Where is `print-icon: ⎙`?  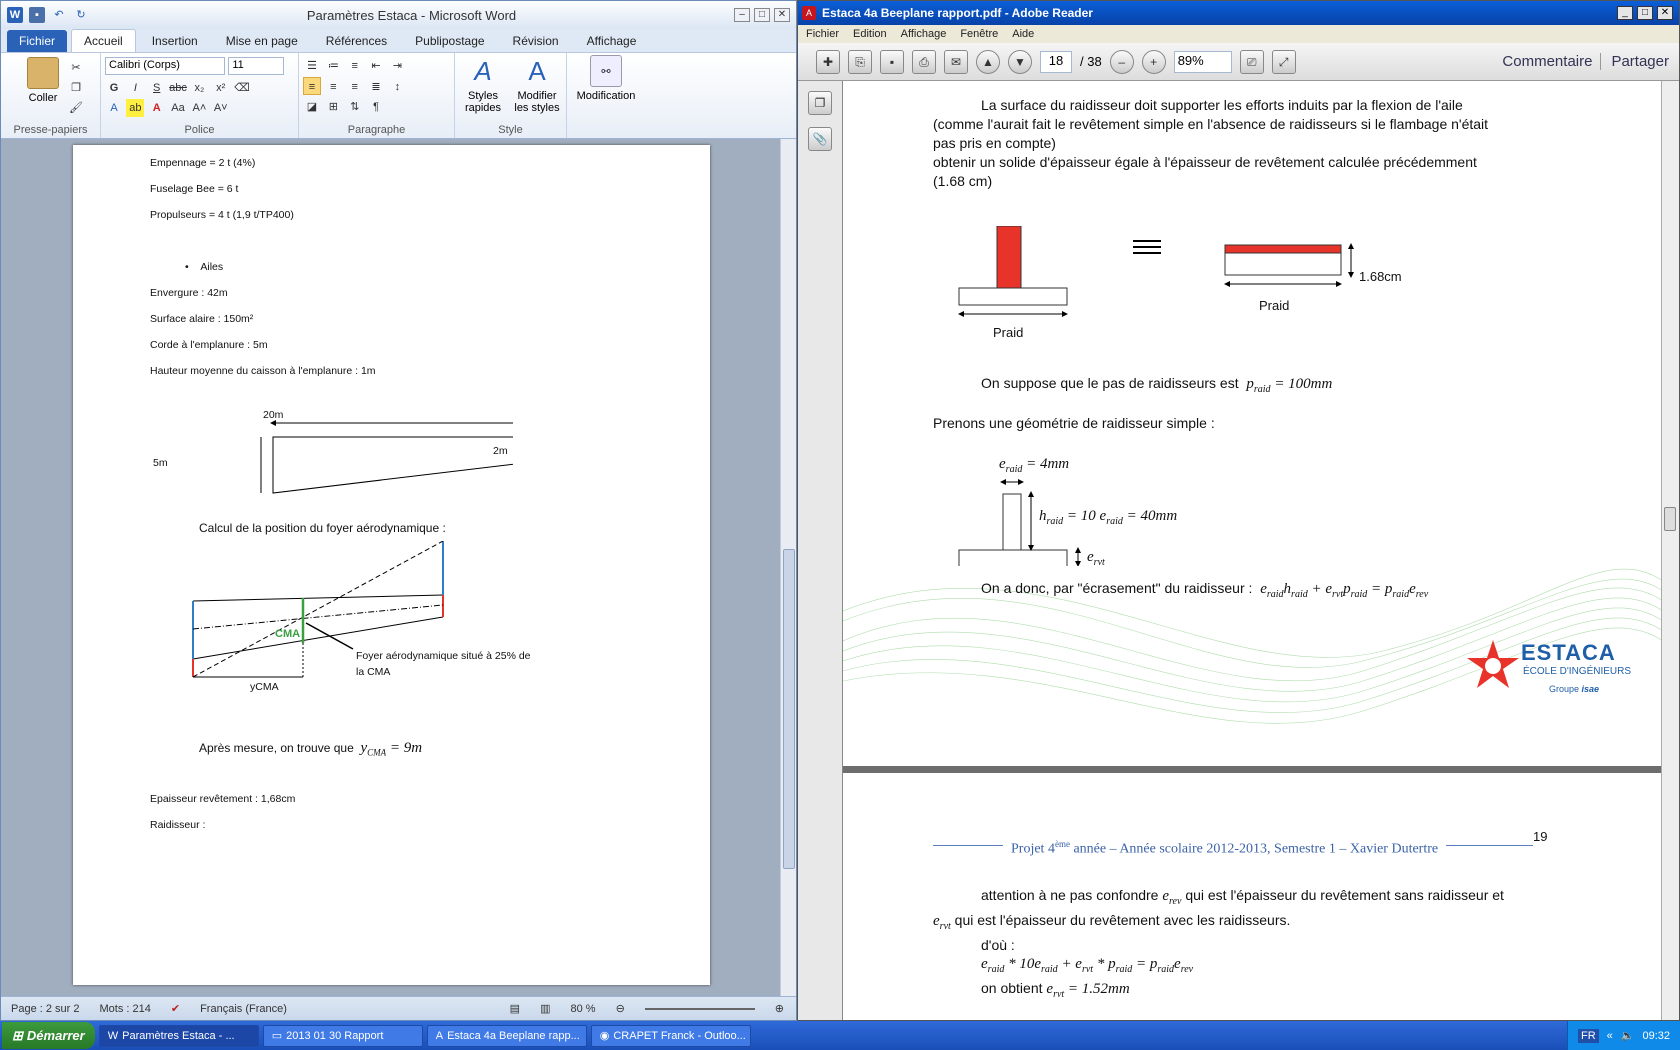 print-icon: ⎙ is located at coordinates (924, 61).